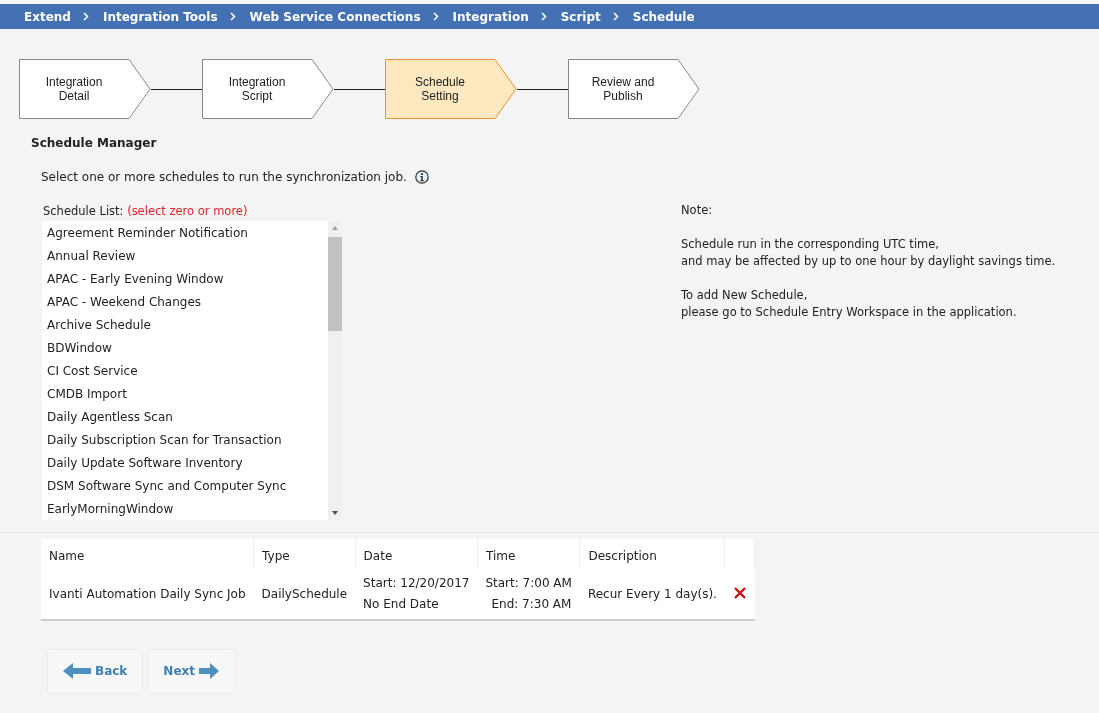  I want to click on column-header: Description, so click(652, 554).